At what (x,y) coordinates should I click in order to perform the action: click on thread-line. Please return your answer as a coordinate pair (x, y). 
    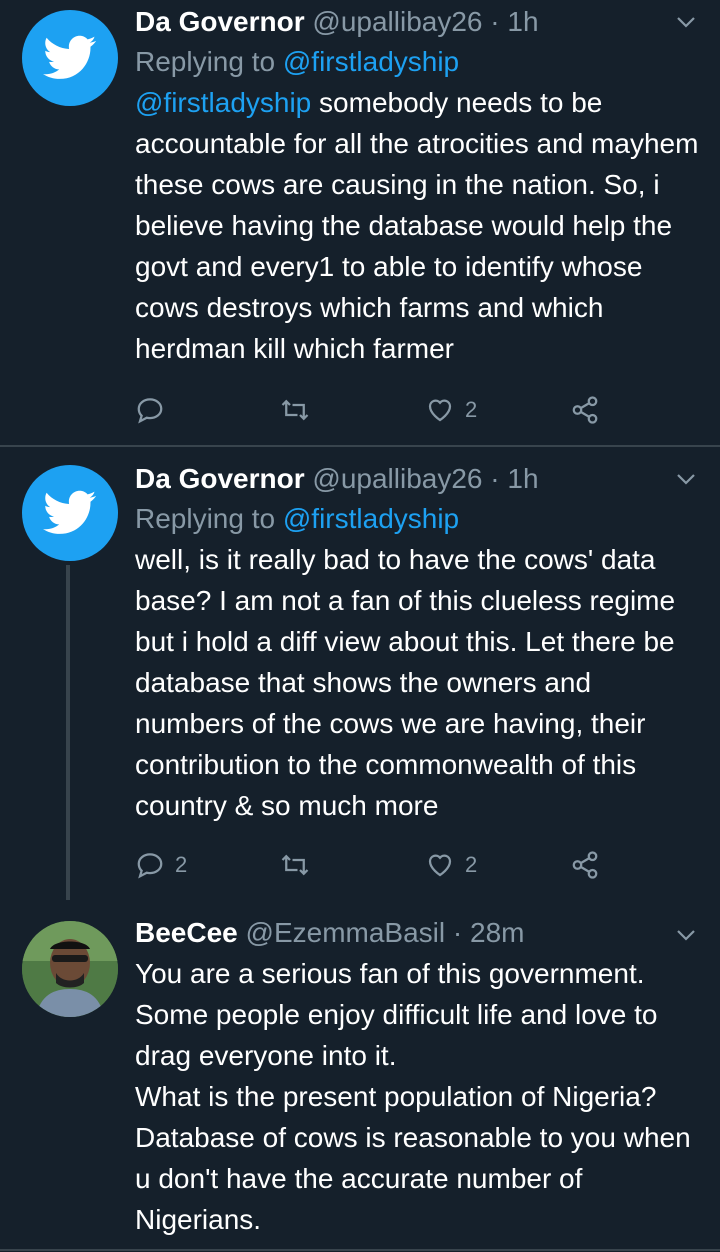
    Looking at the image, I should click on (68, 732).